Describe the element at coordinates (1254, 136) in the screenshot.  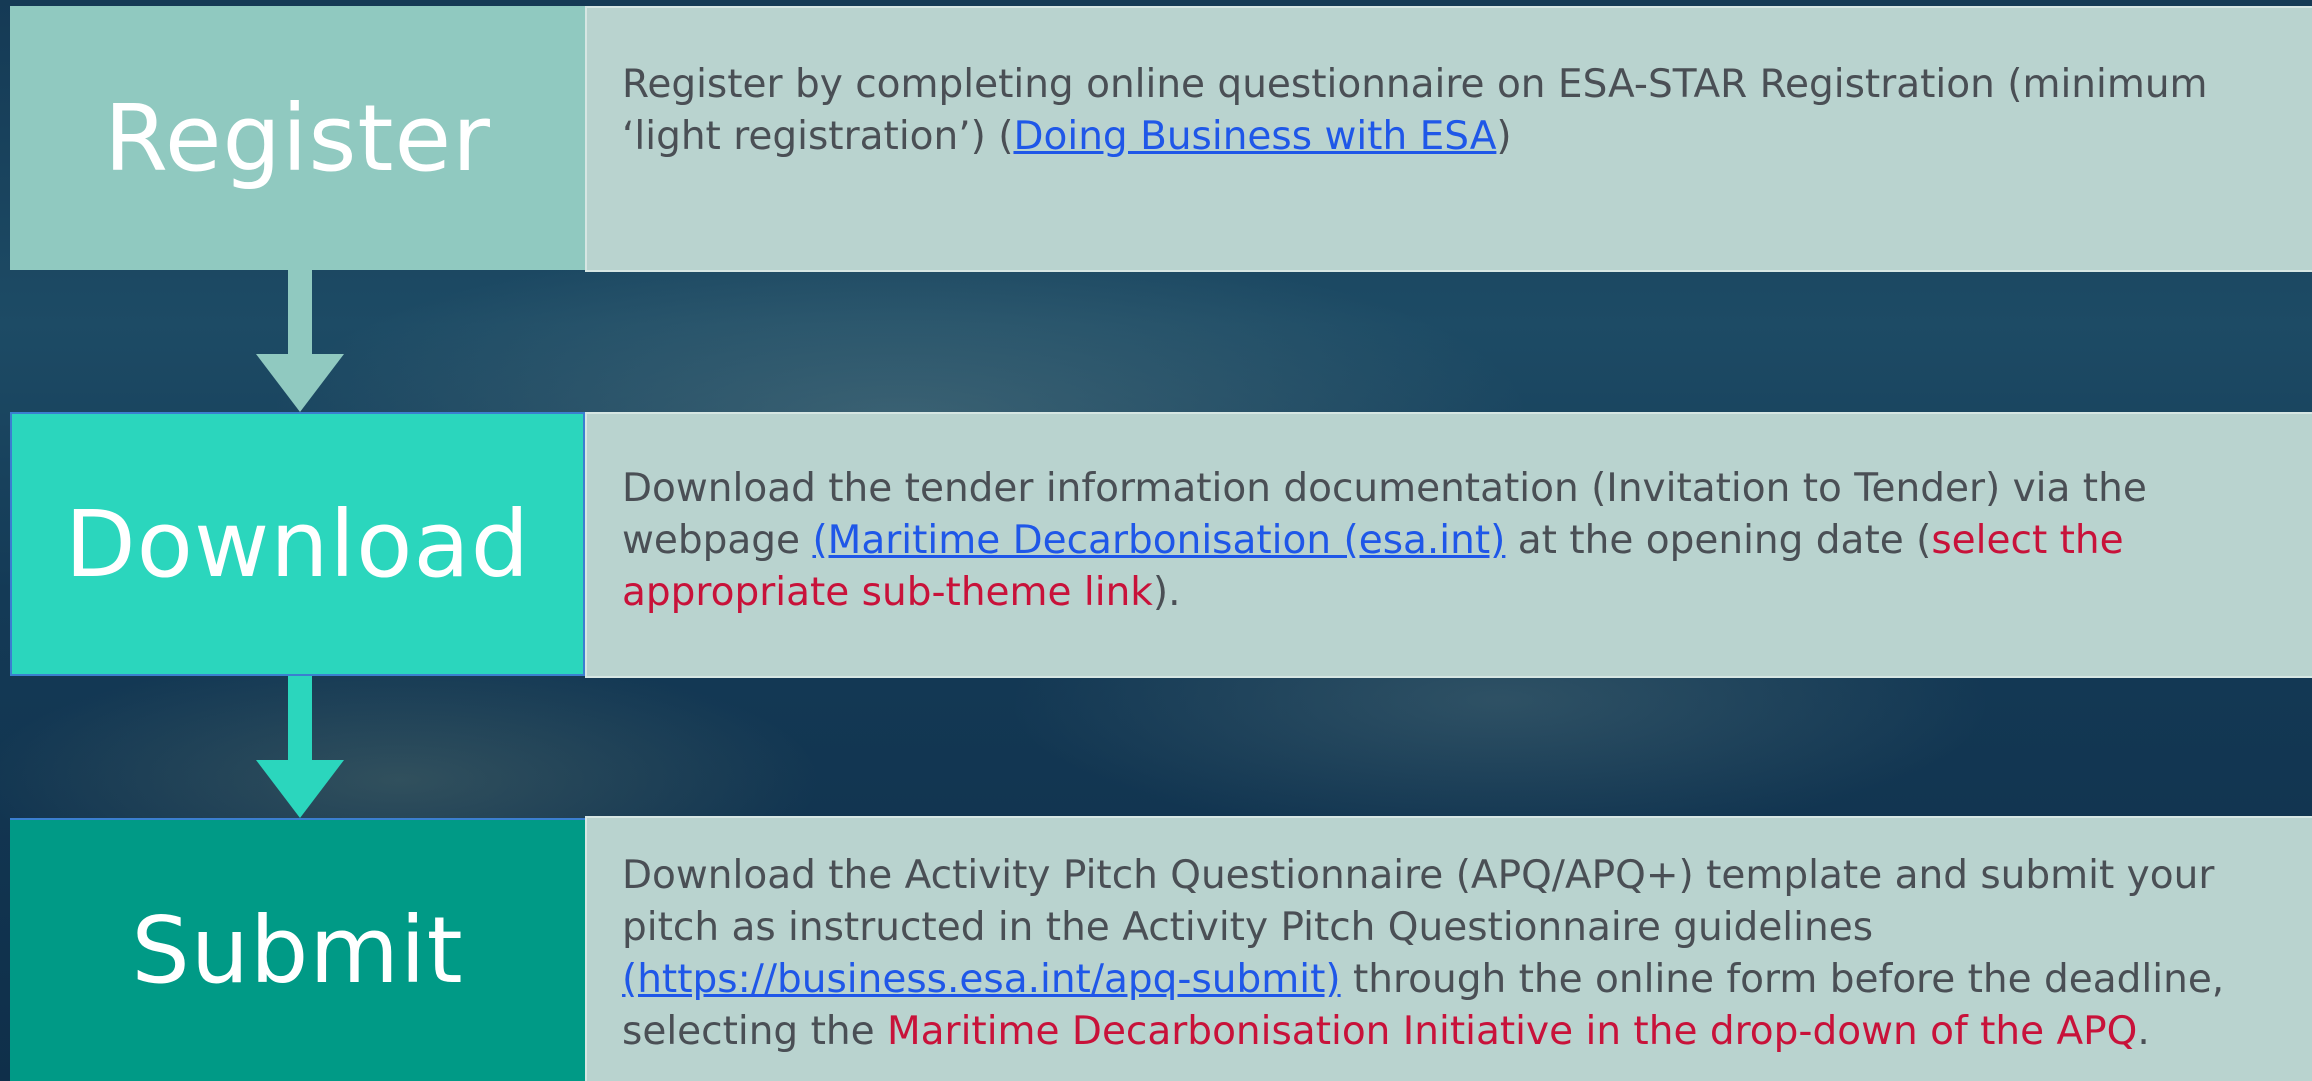
I see `doing-business-link: Doing Business with ESA` at that location.